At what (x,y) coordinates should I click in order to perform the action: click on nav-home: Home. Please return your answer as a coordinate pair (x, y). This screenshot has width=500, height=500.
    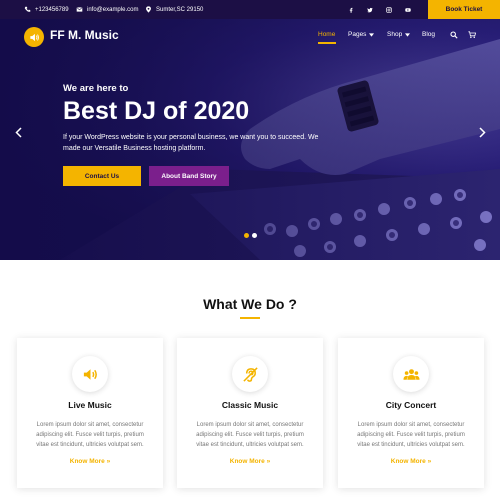
    Looking at the image, I should click on (326, 34).